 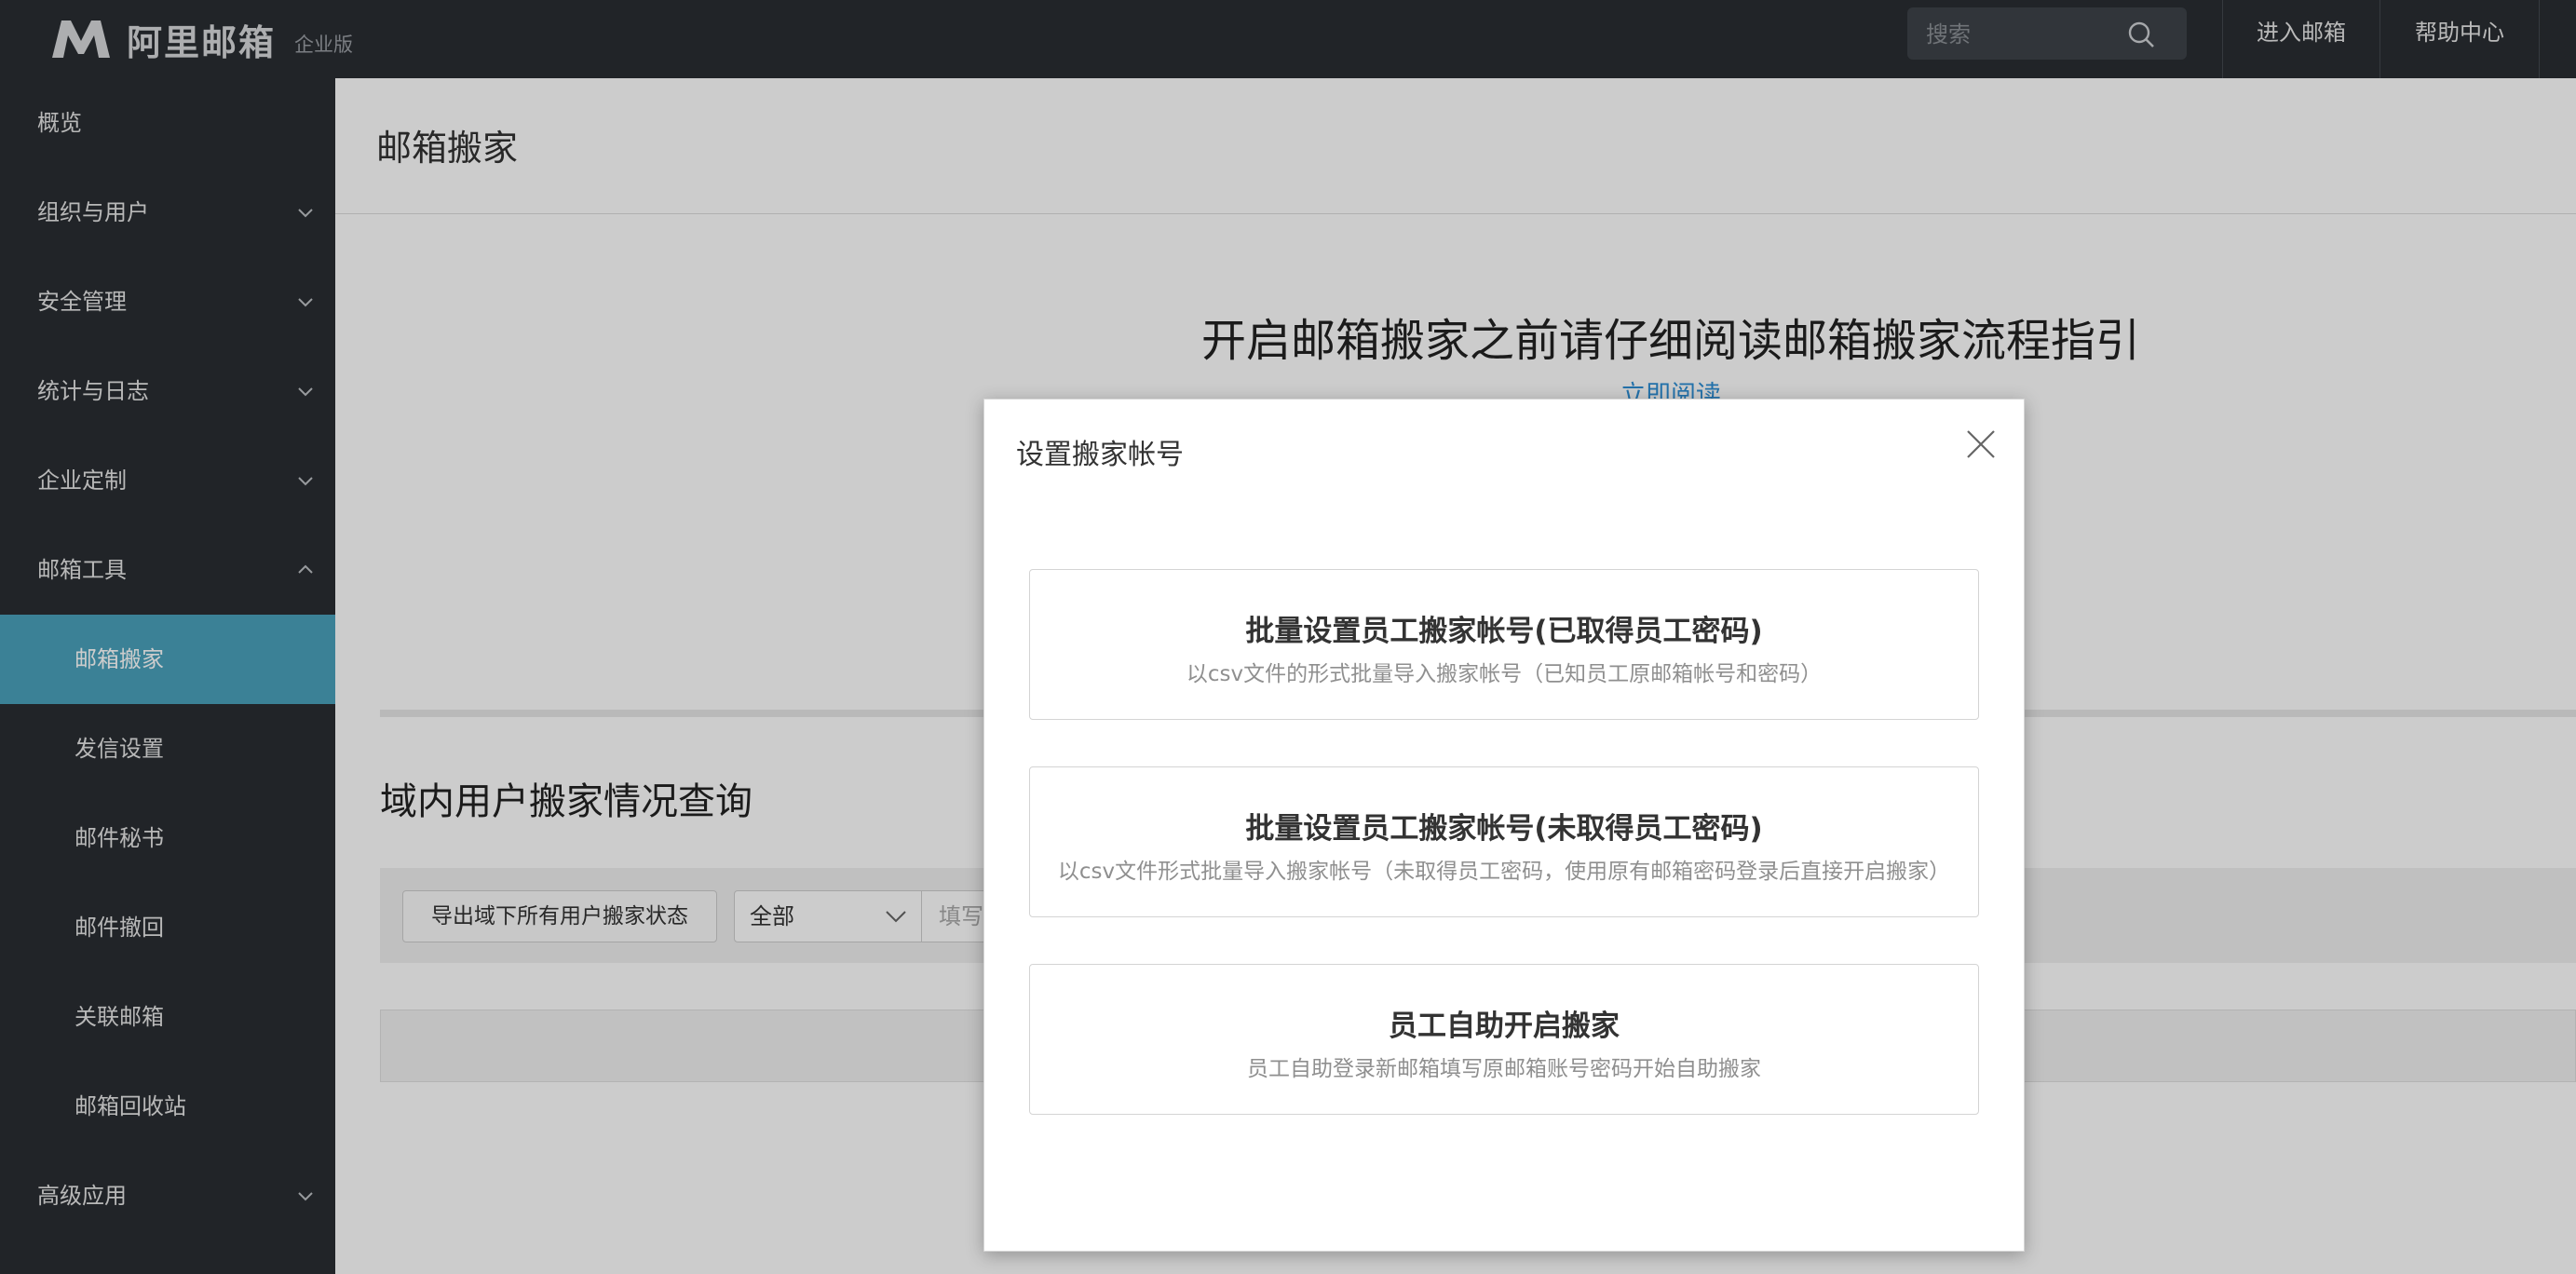 I want to click on option-title: 批量设置员工搬家帐号(已取得员工密码), so click(x=1504, y=631).